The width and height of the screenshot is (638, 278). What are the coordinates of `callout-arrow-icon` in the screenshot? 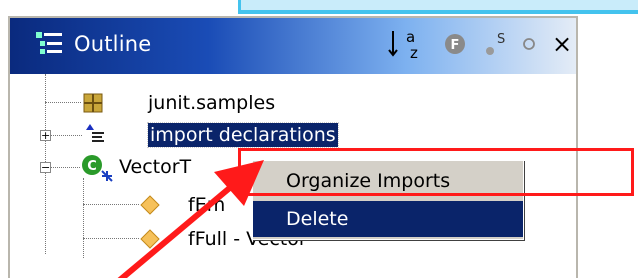 It's located at (190, 219).